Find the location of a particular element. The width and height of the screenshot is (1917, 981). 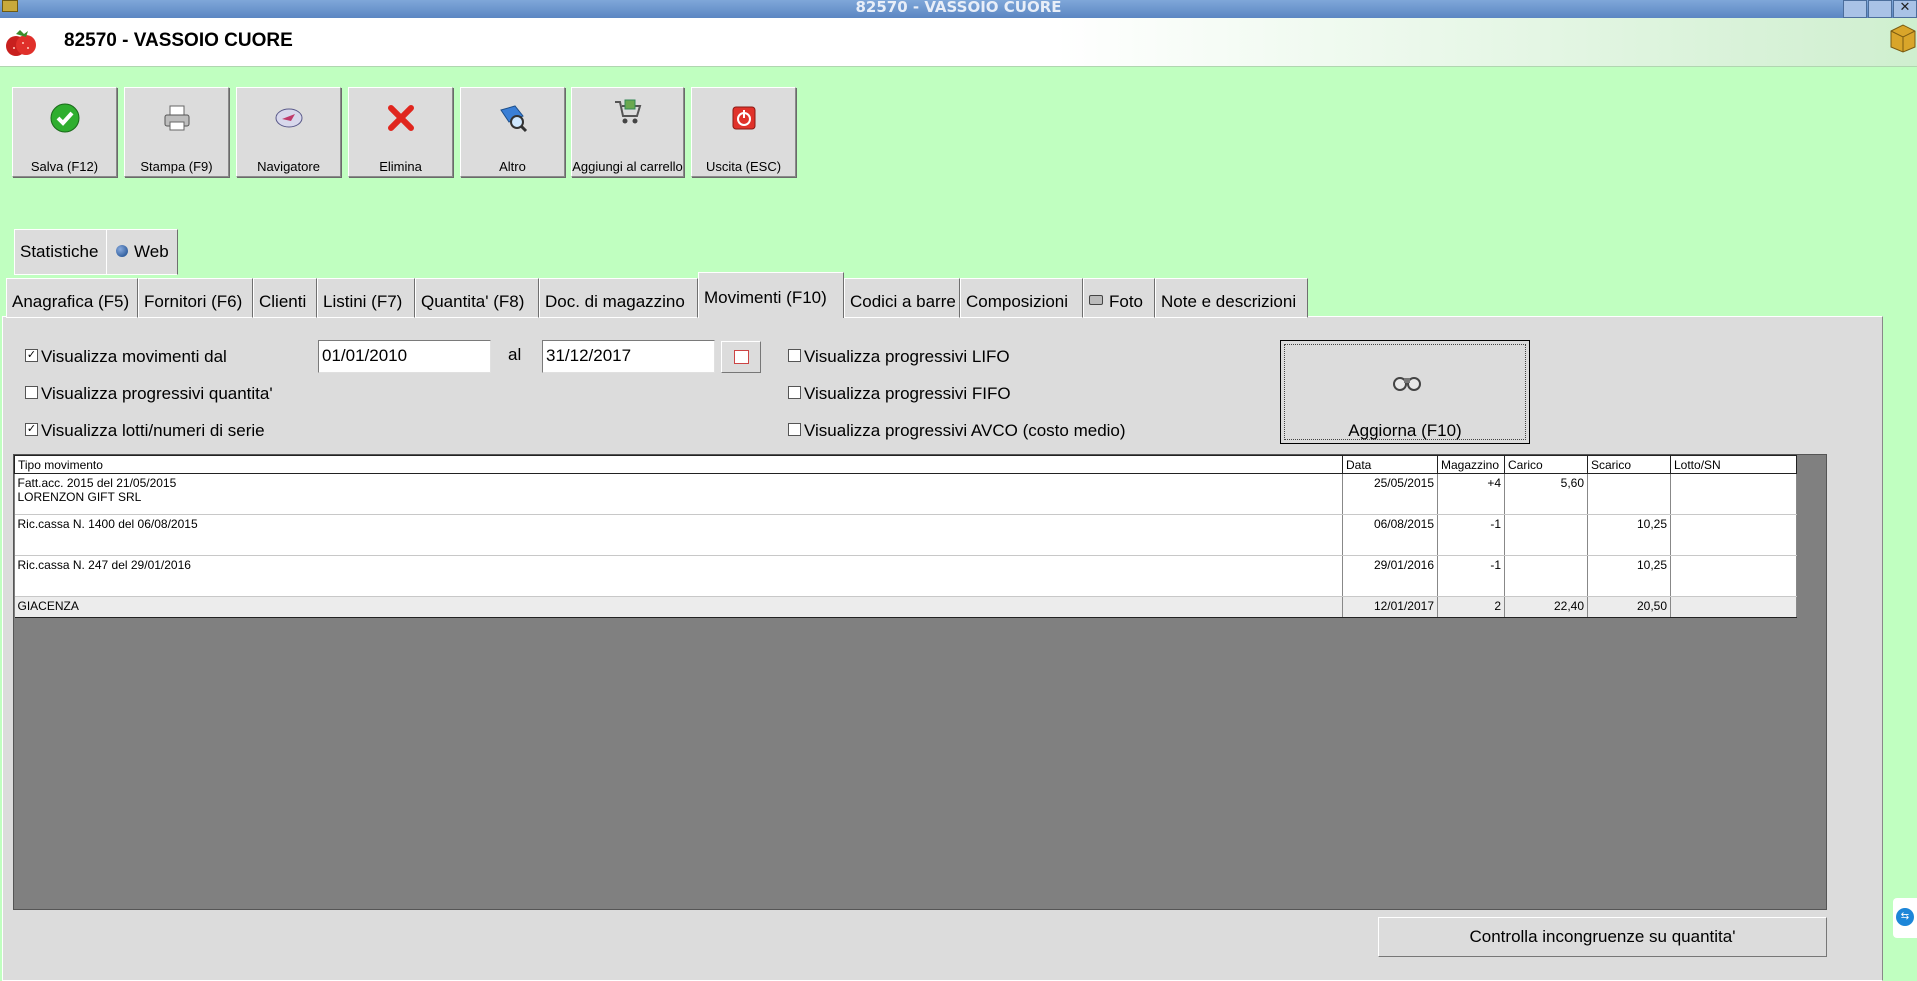

show-movements-label: Visualizza movimenti dal is located at coordinates (134, 356).